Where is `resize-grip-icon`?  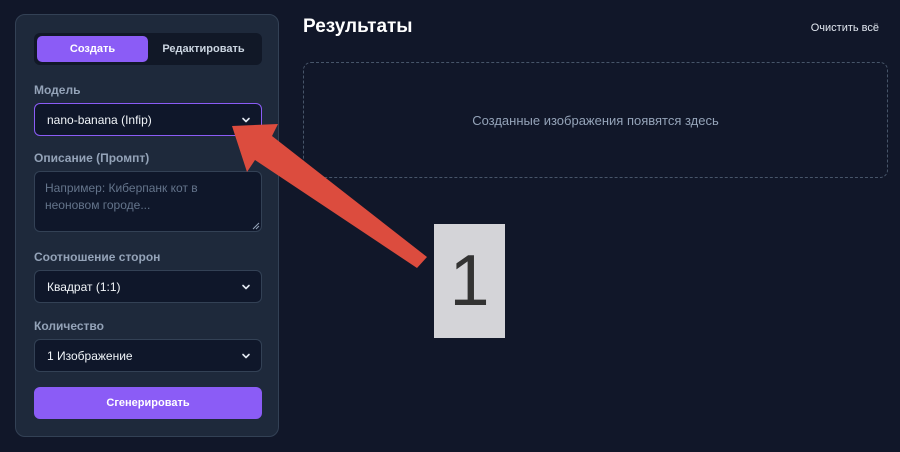 resize-grip-icon is located at coordinates (256, 226).